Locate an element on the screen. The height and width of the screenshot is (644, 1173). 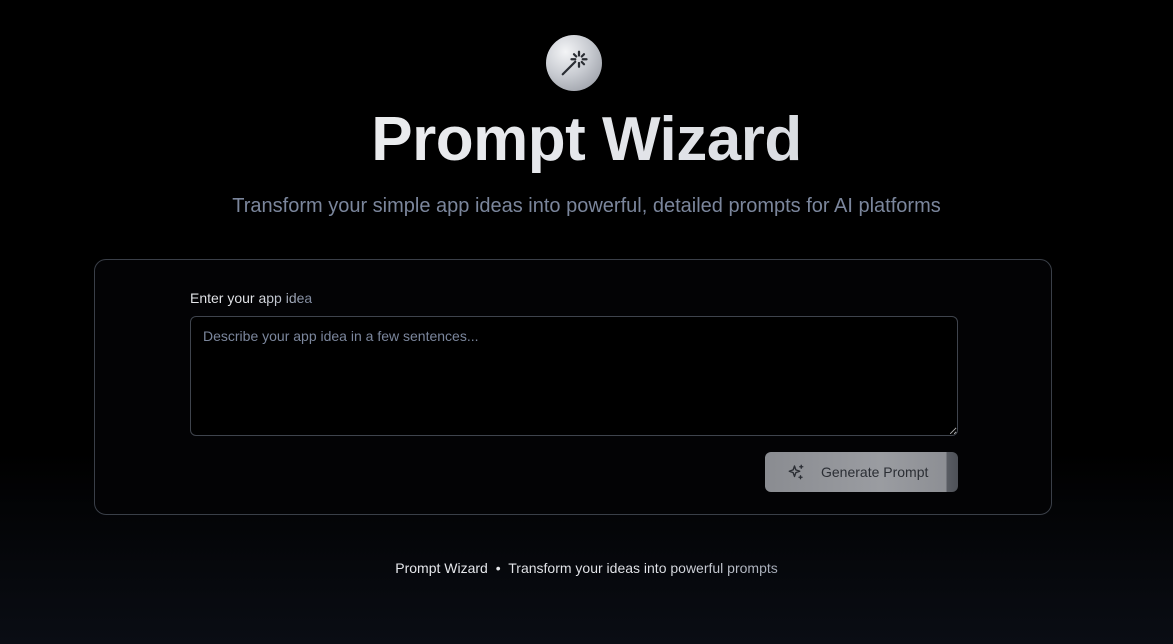
app-idea-input is located at coordinates (574, 376).